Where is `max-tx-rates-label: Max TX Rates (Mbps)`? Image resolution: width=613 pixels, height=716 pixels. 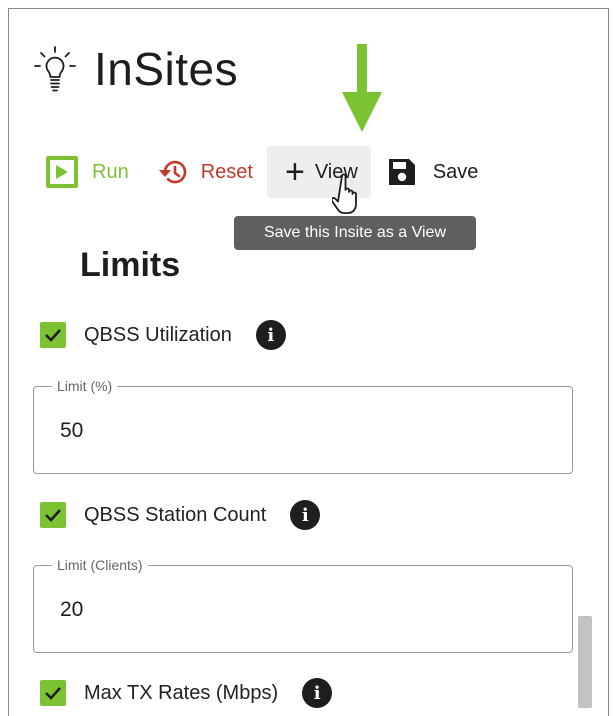 max-tx-rates-label: Max TX Rates (Mbps) is located at coordinates (181, 692).